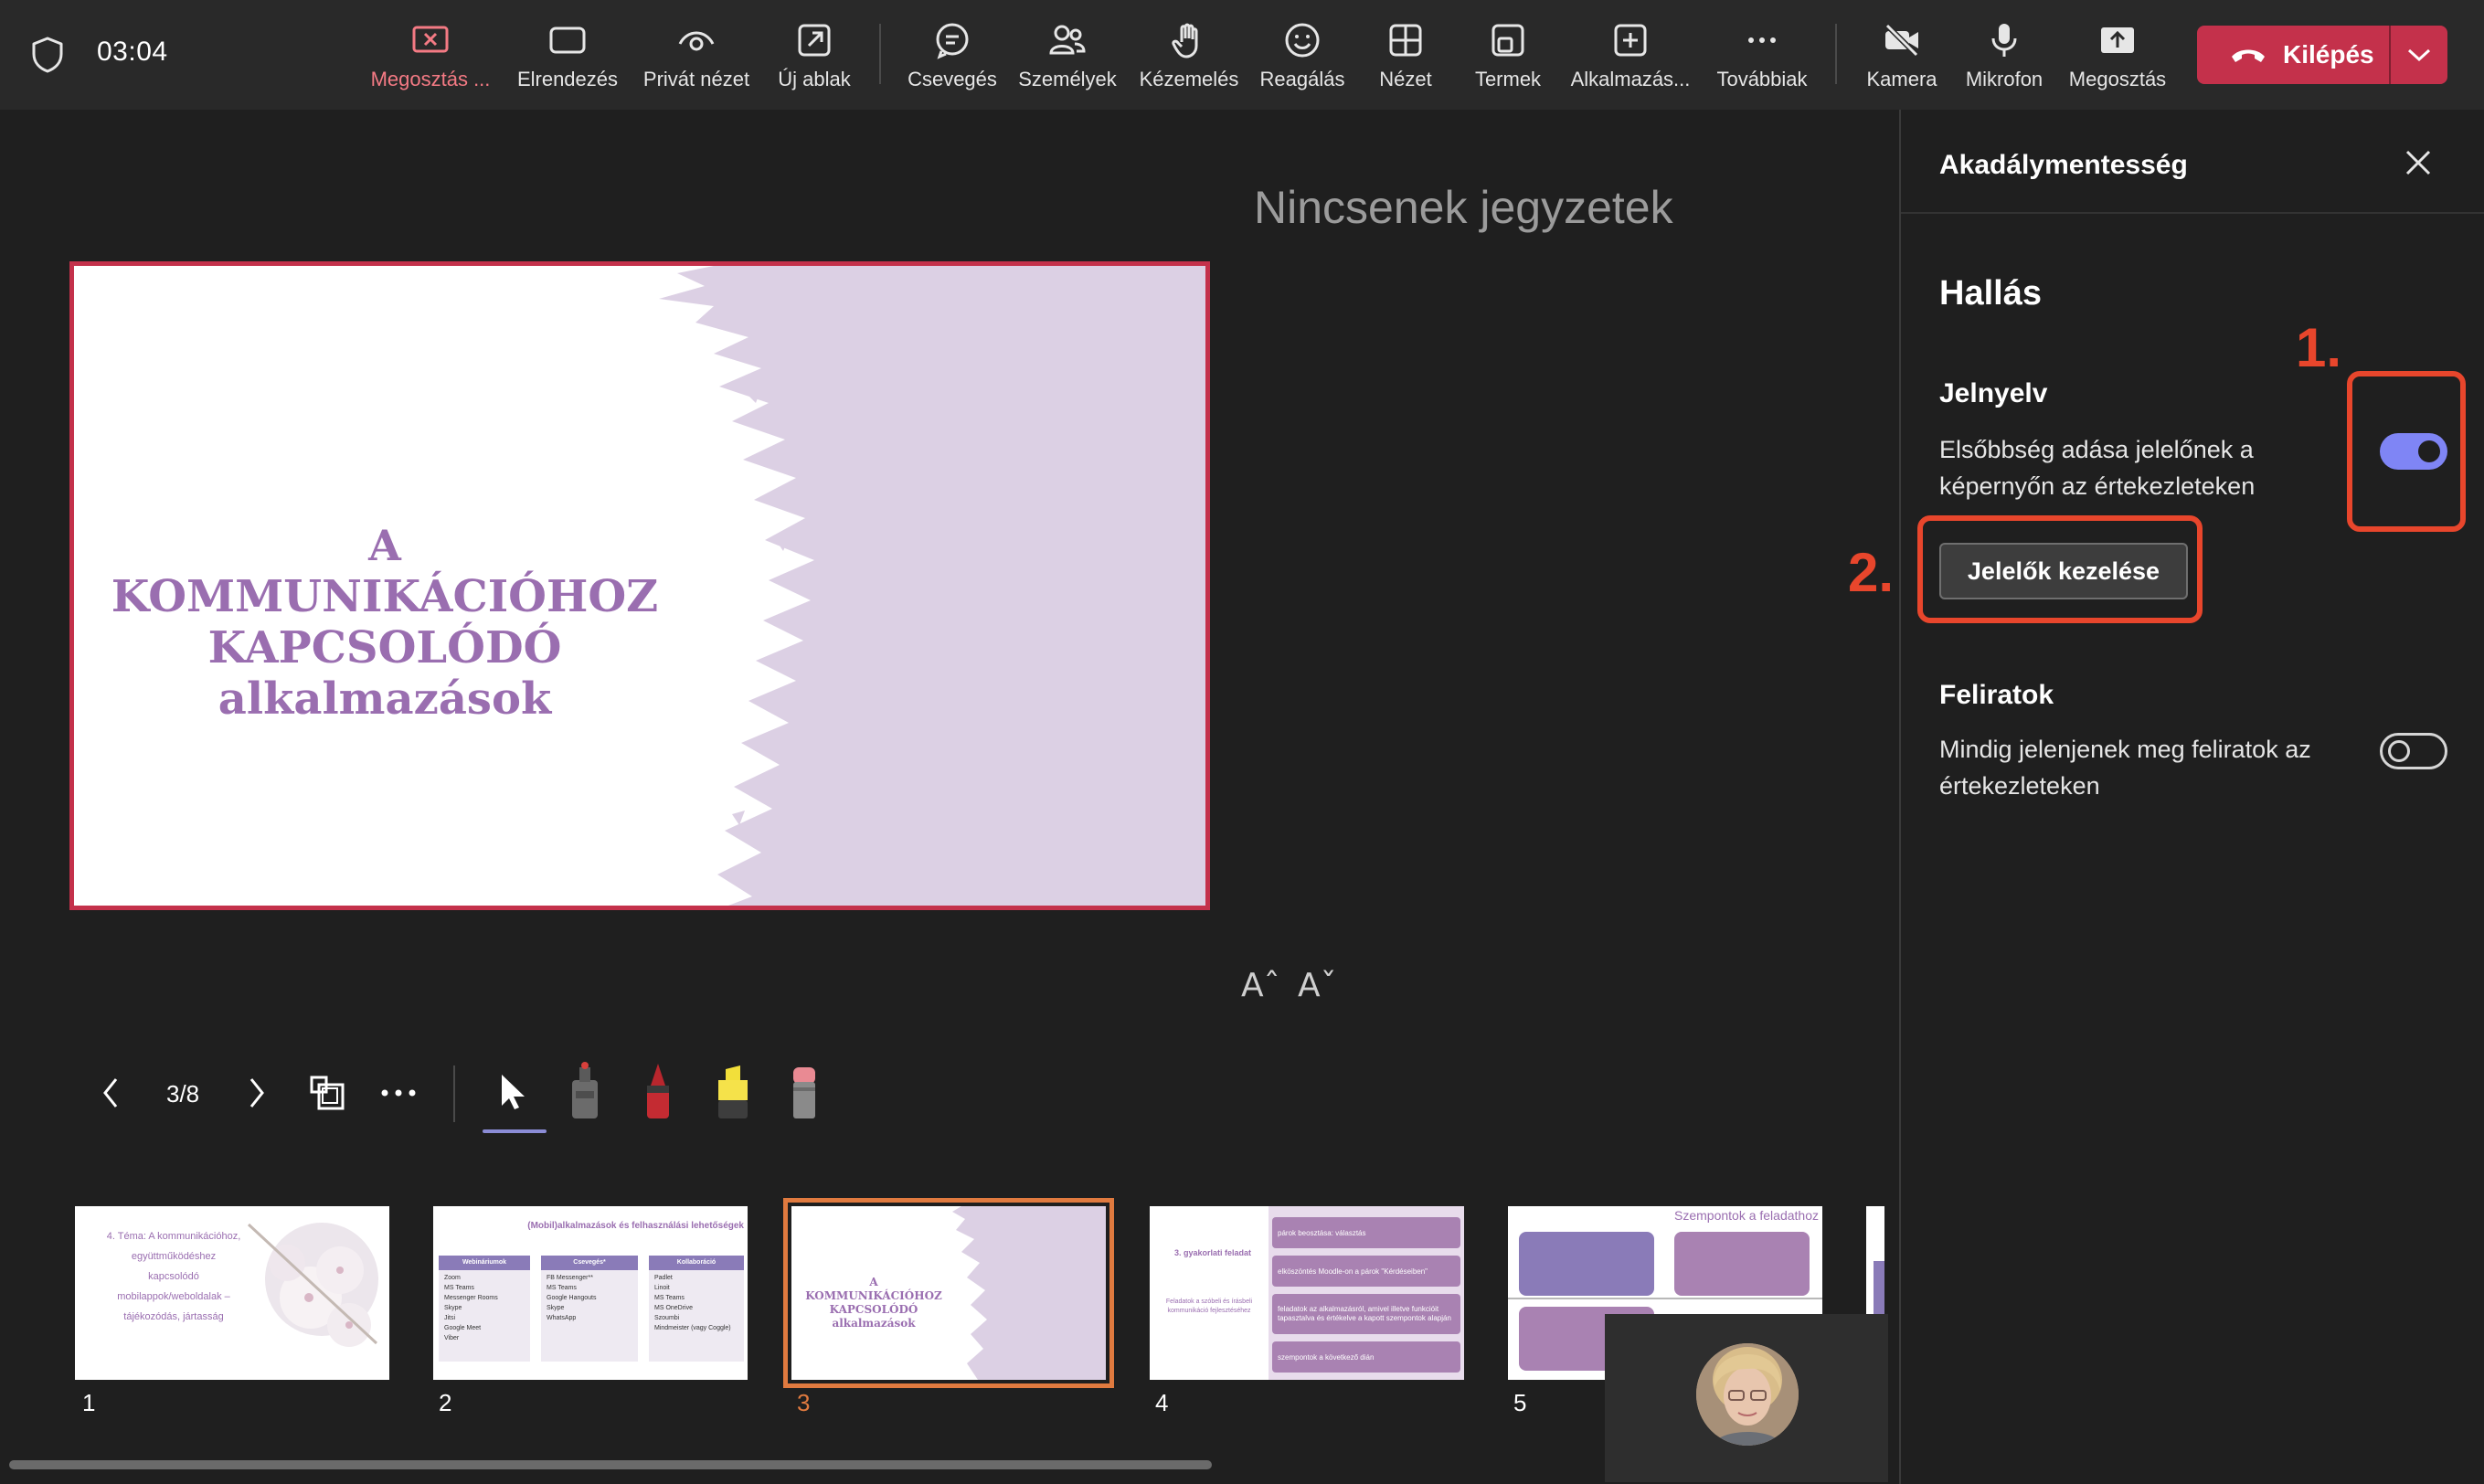 The height and width of the screenshot is (1484, 2484). I want to click on thumbnail-list-item: Mindmeister (vagy Coggle), so click(692, 1328).